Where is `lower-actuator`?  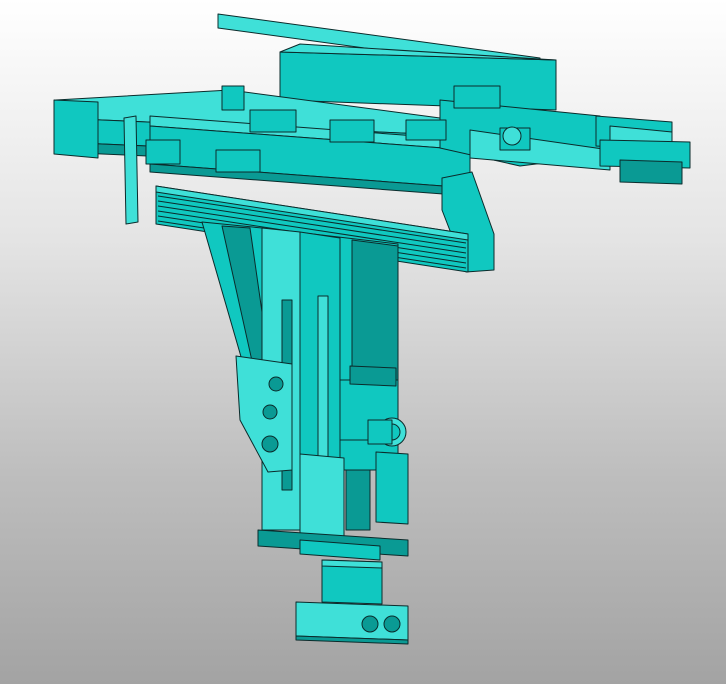 lower-actuator is located at coordinates (392, 488).